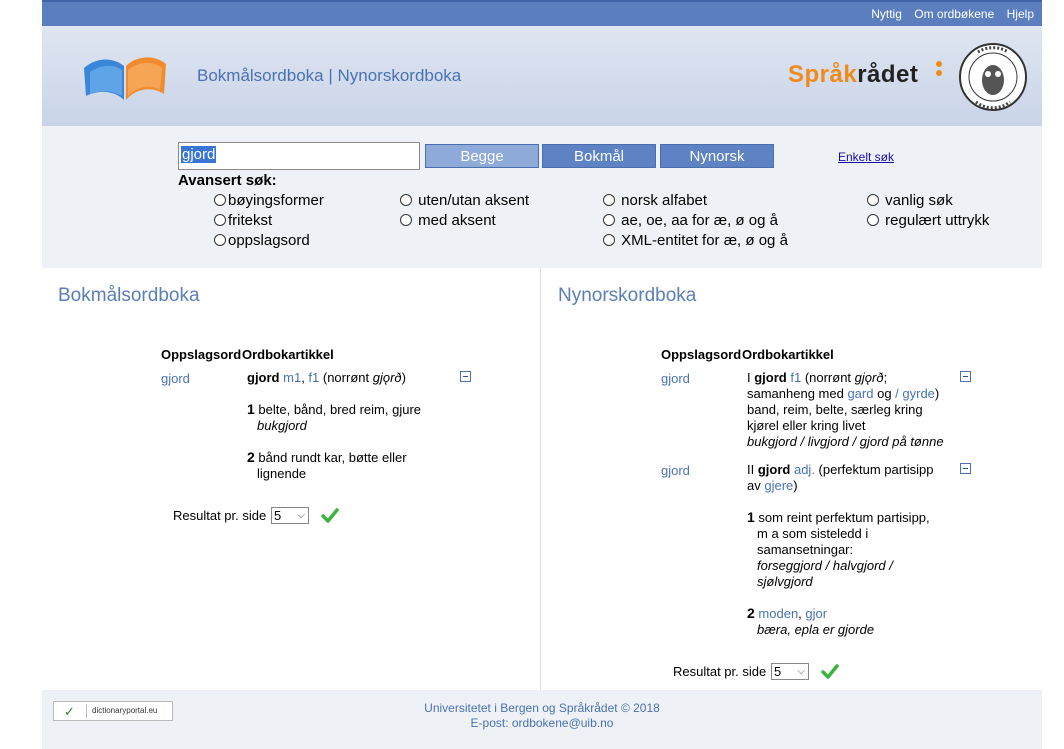 This screenshot has height=749, width=1064. What do you see at coordinates (227, 180) in the screenshot?
I see `advanced-search-title: Avansert søk:` at bounding box center [227, 180].